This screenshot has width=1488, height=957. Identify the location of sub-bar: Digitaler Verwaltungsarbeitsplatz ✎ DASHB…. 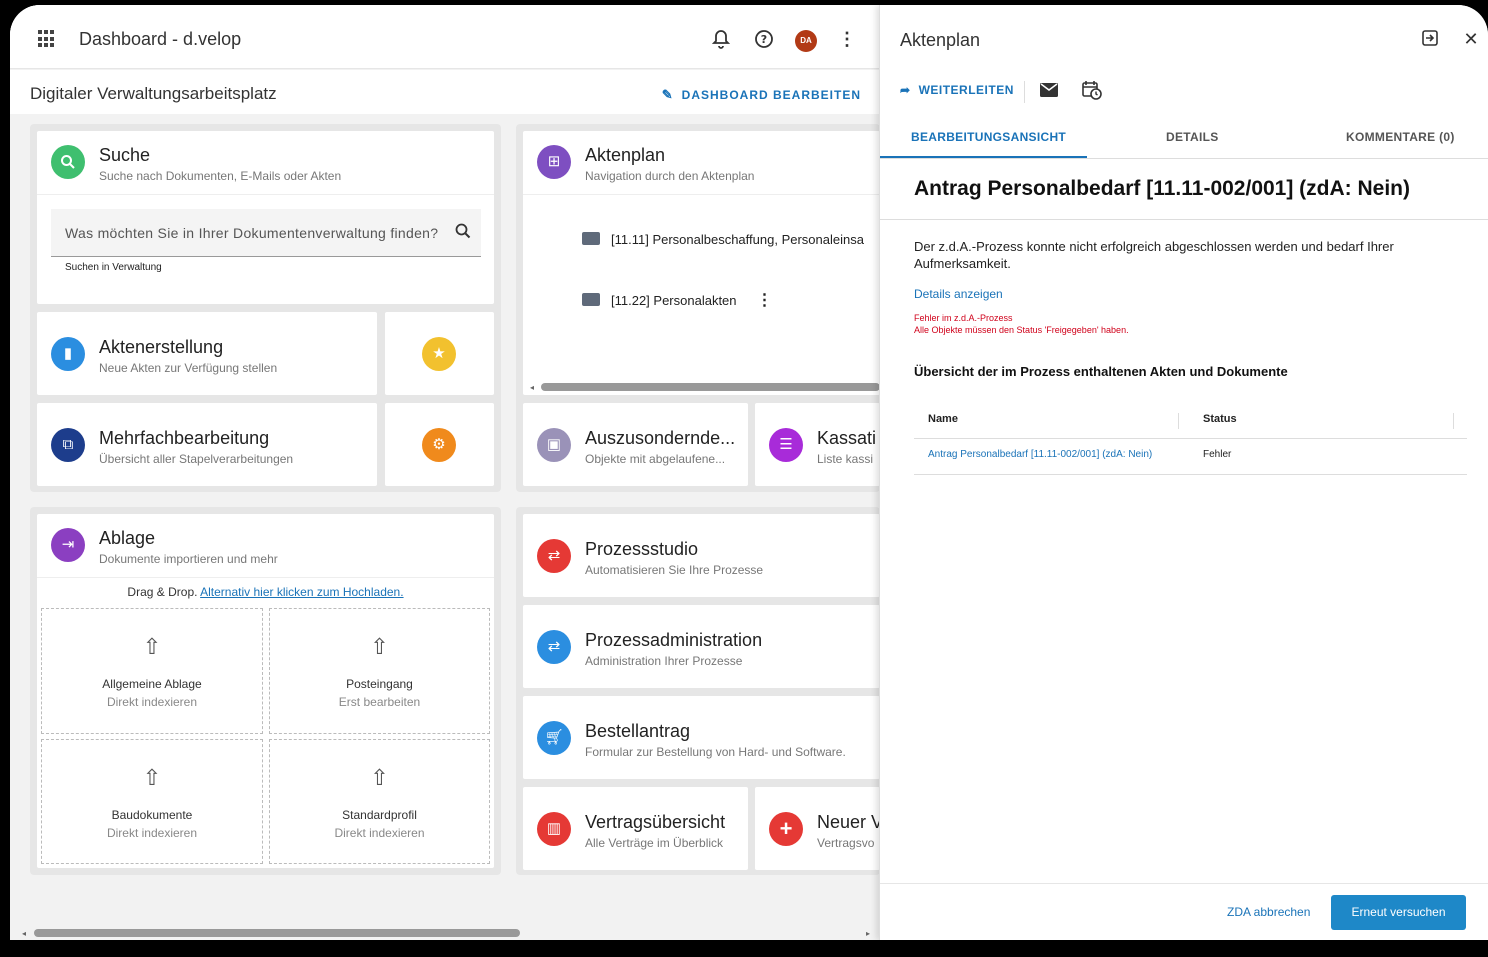
(445, 92).